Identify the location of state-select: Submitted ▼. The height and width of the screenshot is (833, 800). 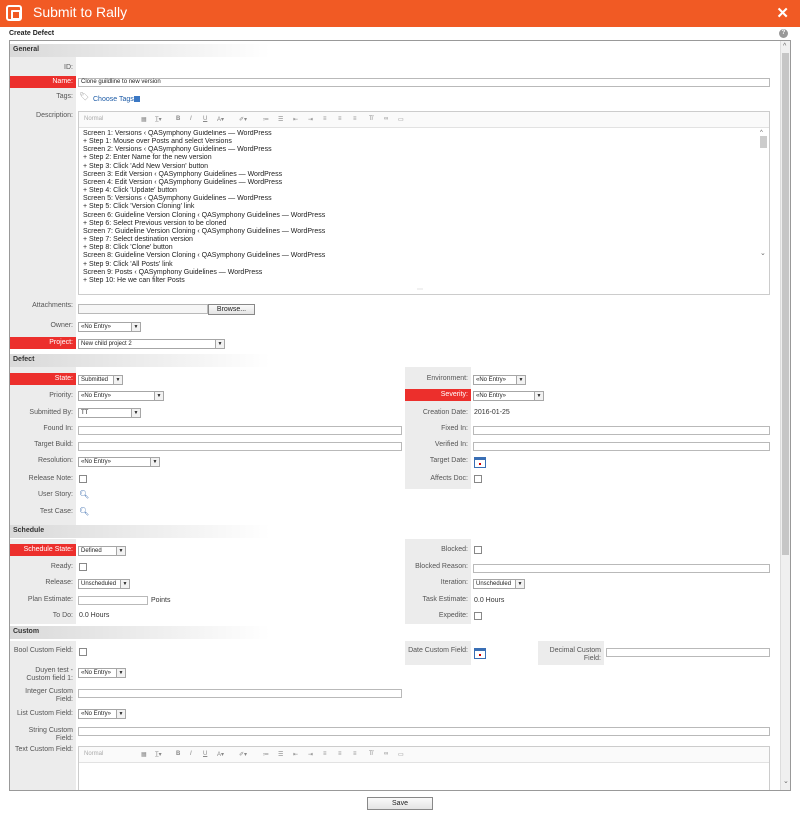
(100, 380).